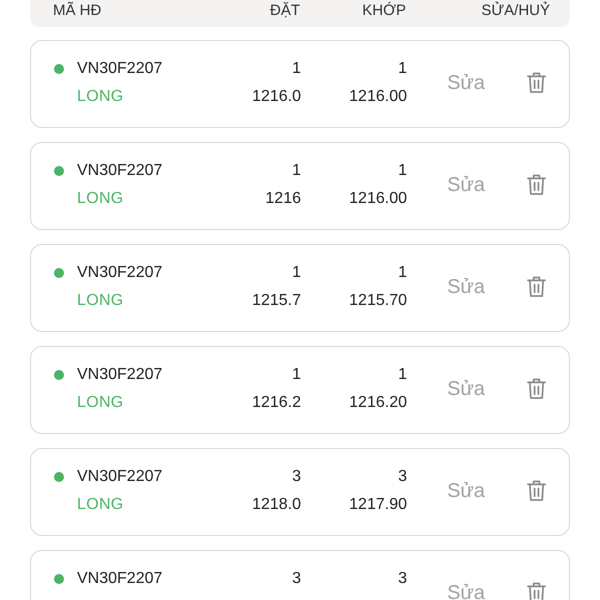 Image resolution: width=600 pixels, height=600 pixels. Describe the element at coordinates (378, 505) in the screenshot. I see `matched-price: 1217.90` at that location.